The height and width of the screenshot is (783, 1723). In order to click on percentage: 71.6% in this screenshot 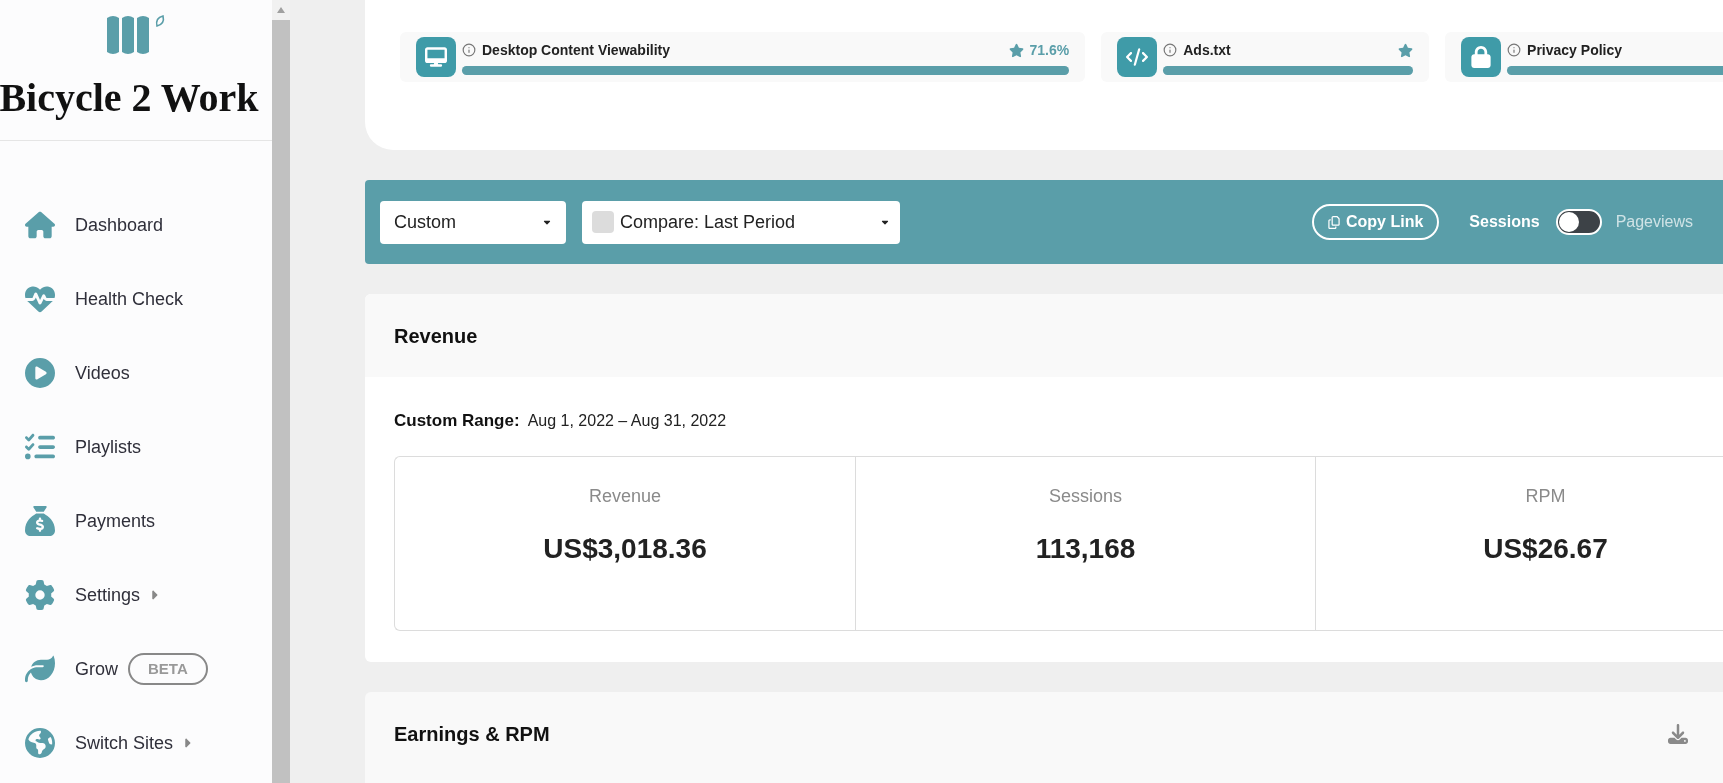, I will do `click(1049, 50)`.